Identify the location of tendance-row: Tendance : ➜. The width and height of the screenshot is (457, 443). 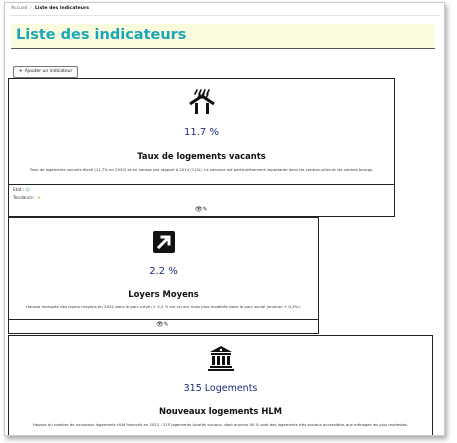
(26, 198).